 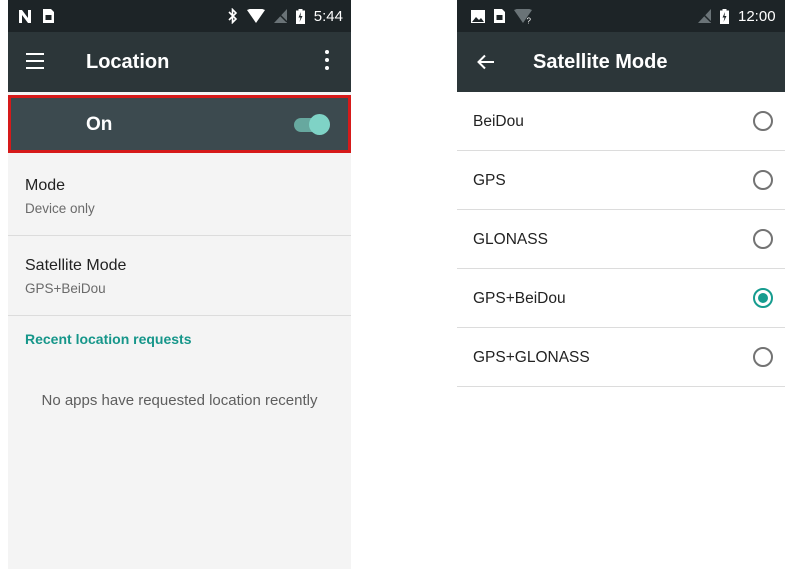 I want to click on location-master-switch-bar: On, so click(x=179, y=124).